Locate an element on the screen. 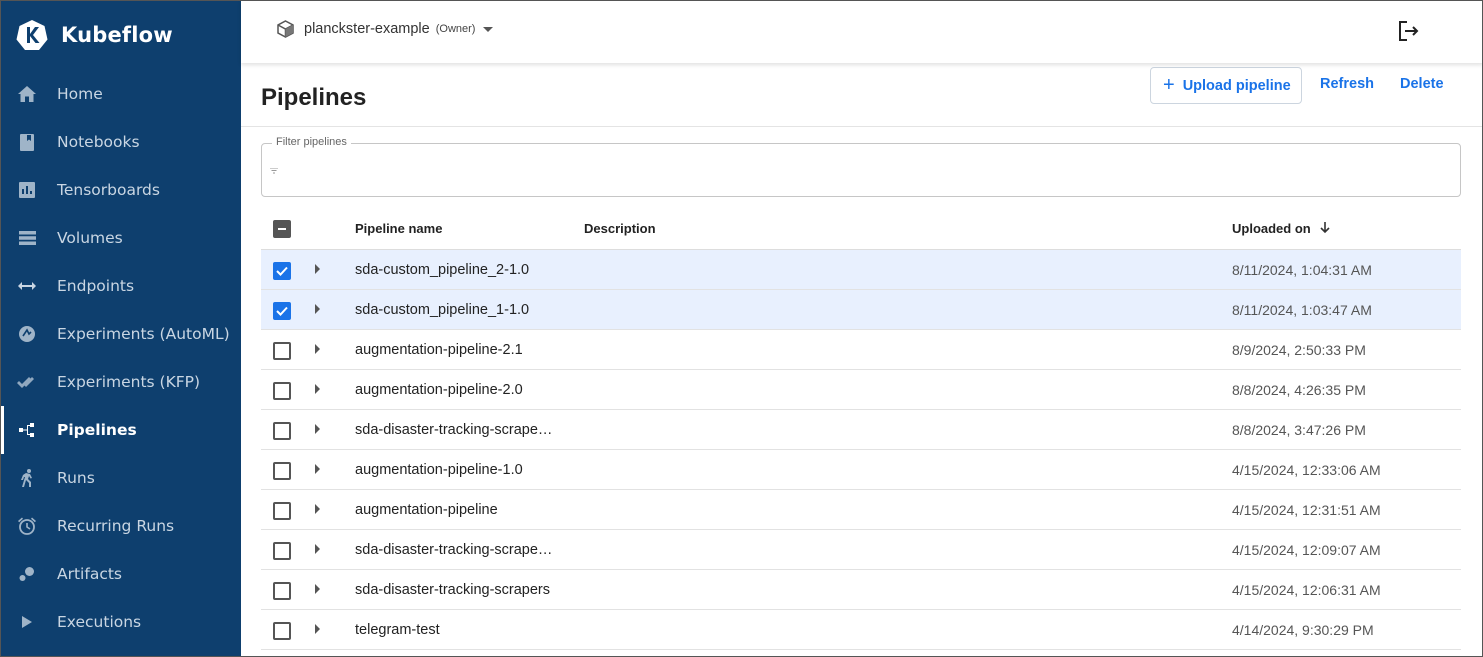 The width and height of the screenshot is (1483, 657). notebook-icon is located at coordinates (27, 142).